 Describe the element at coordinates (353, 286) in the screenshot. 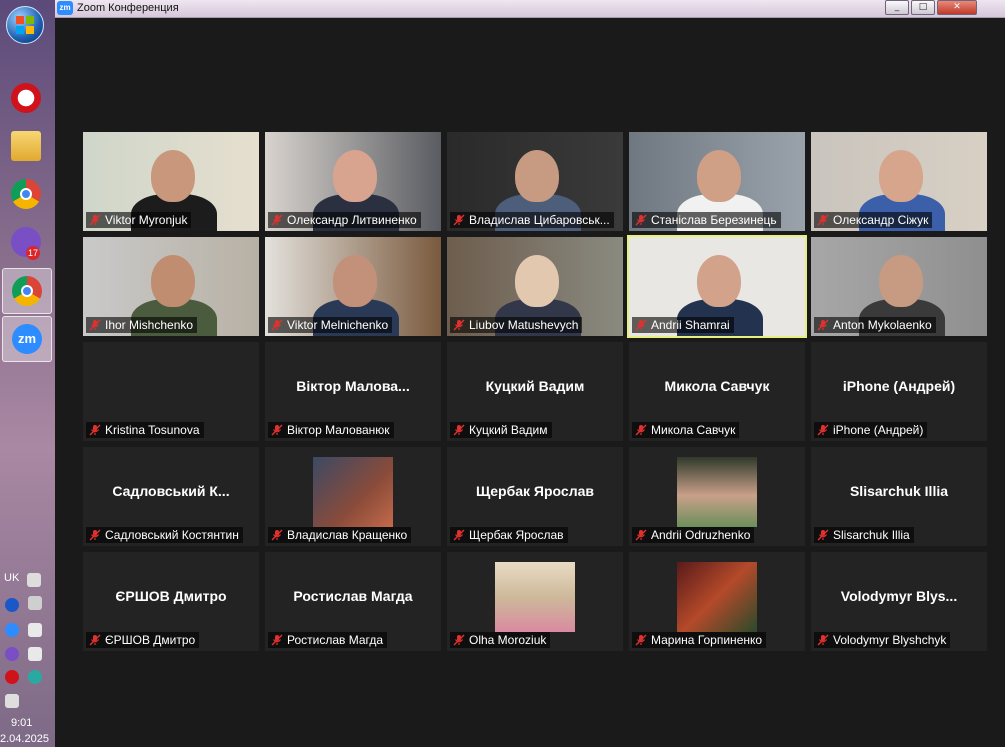

I see `participant-tile: Viktor Melnichenko` at that location.